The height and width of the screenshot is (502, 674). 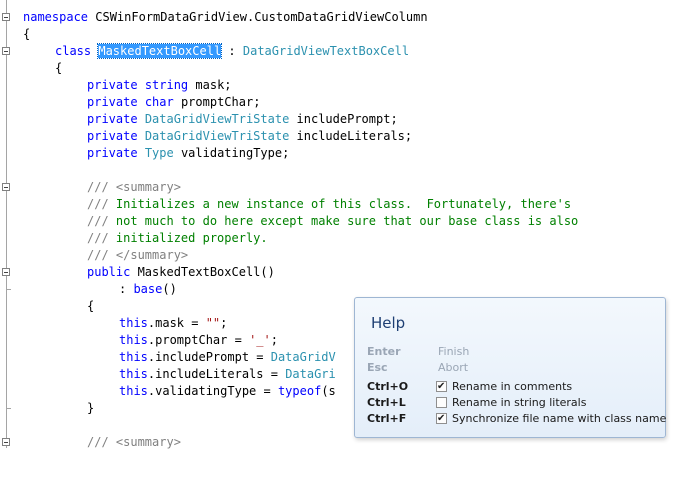 What do you see at coordinates (159, 102) in the screenshot?
I see `keyword: char` at bounding box center [159, 102].